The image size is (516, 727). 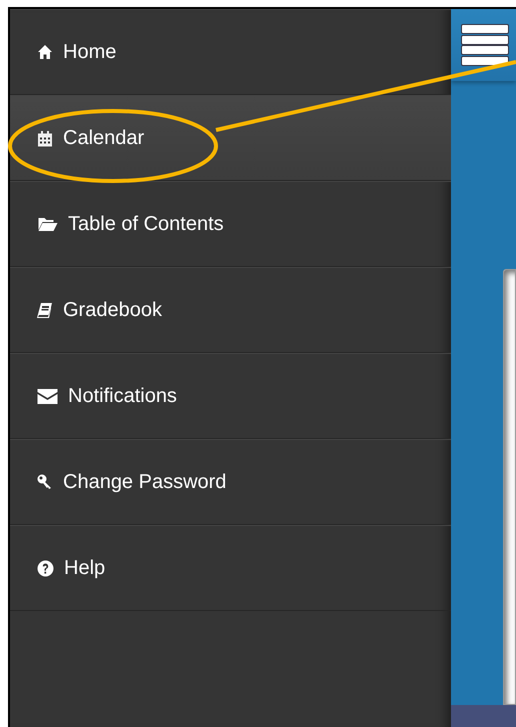 What do you see at coordinates (509, 487) in the screenshot?
I see `text-area` at bounding box center [509, 487].